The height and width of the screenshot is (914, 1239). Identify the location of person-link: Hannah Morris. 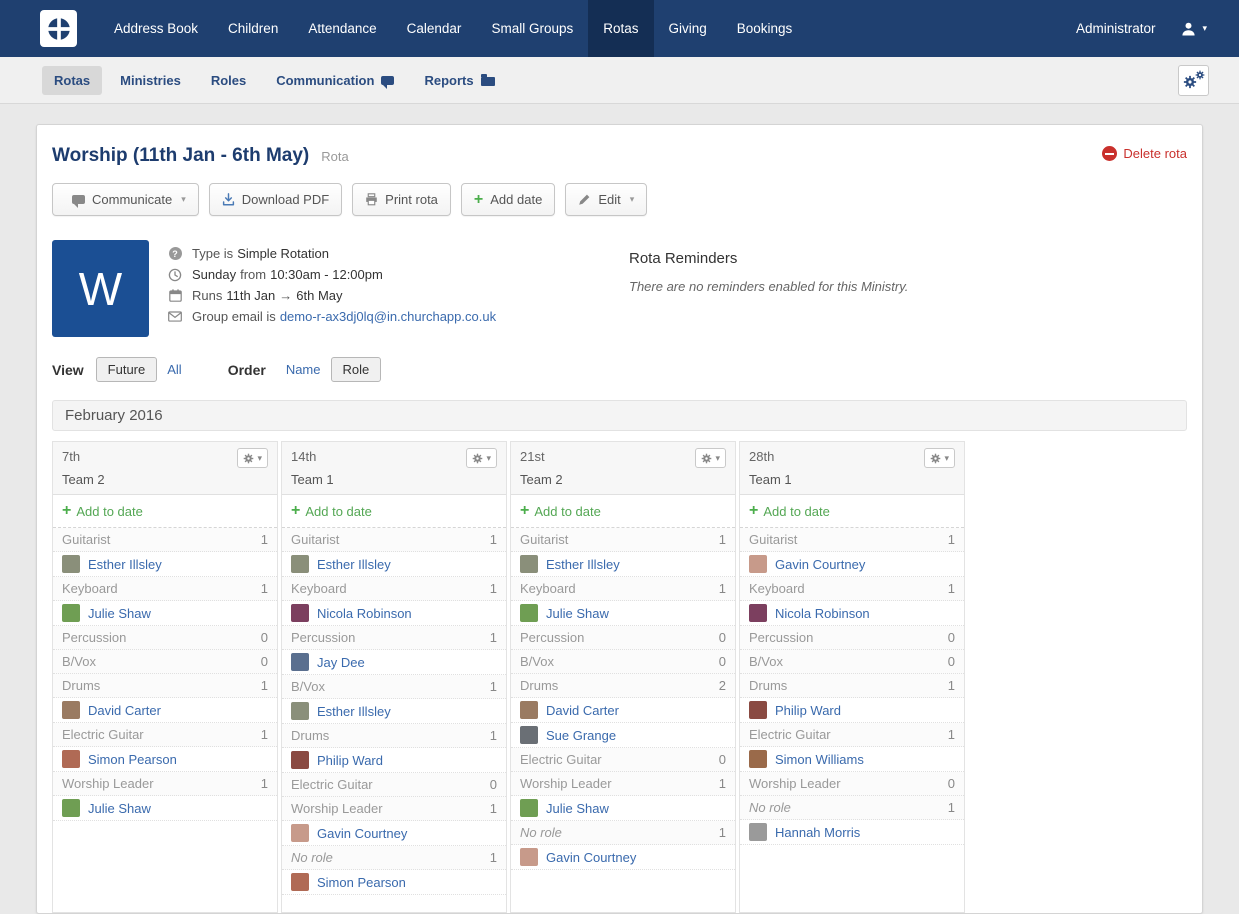
(817, 832).